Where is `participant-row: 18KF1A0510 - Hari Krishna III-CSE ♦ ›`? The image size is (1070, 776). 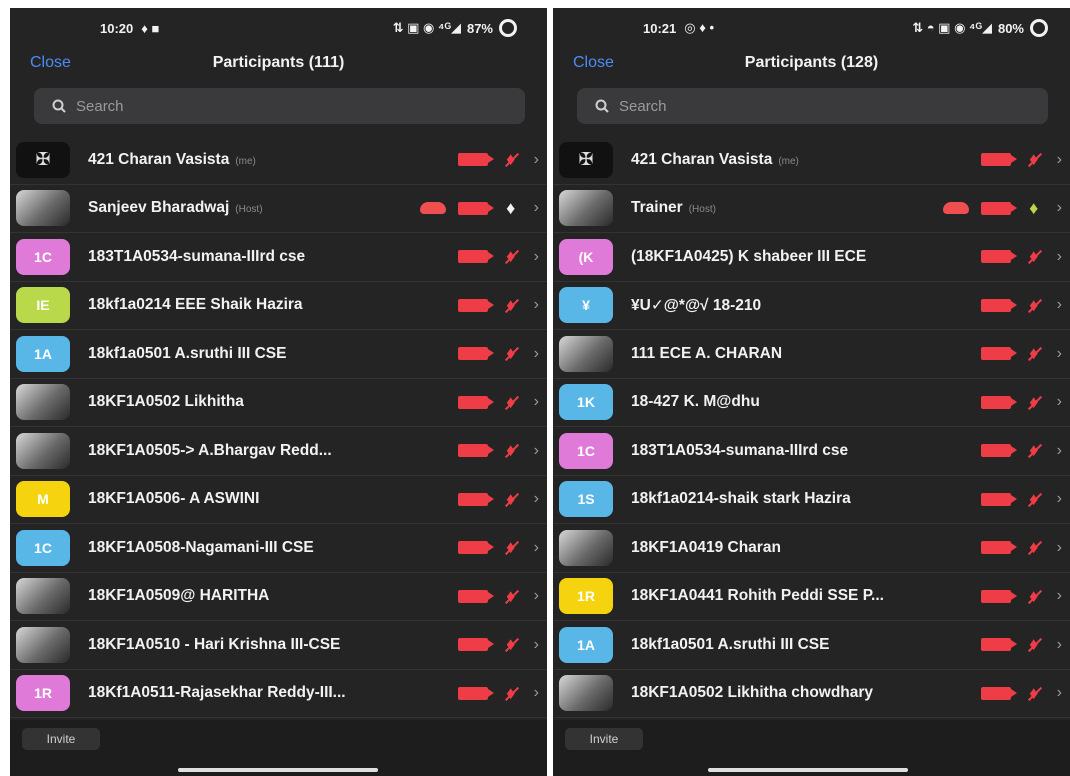 participant-row: 18KF1A0510 - Hari Krishna III-CSE ♦ › is located at coordinates (278, 645).